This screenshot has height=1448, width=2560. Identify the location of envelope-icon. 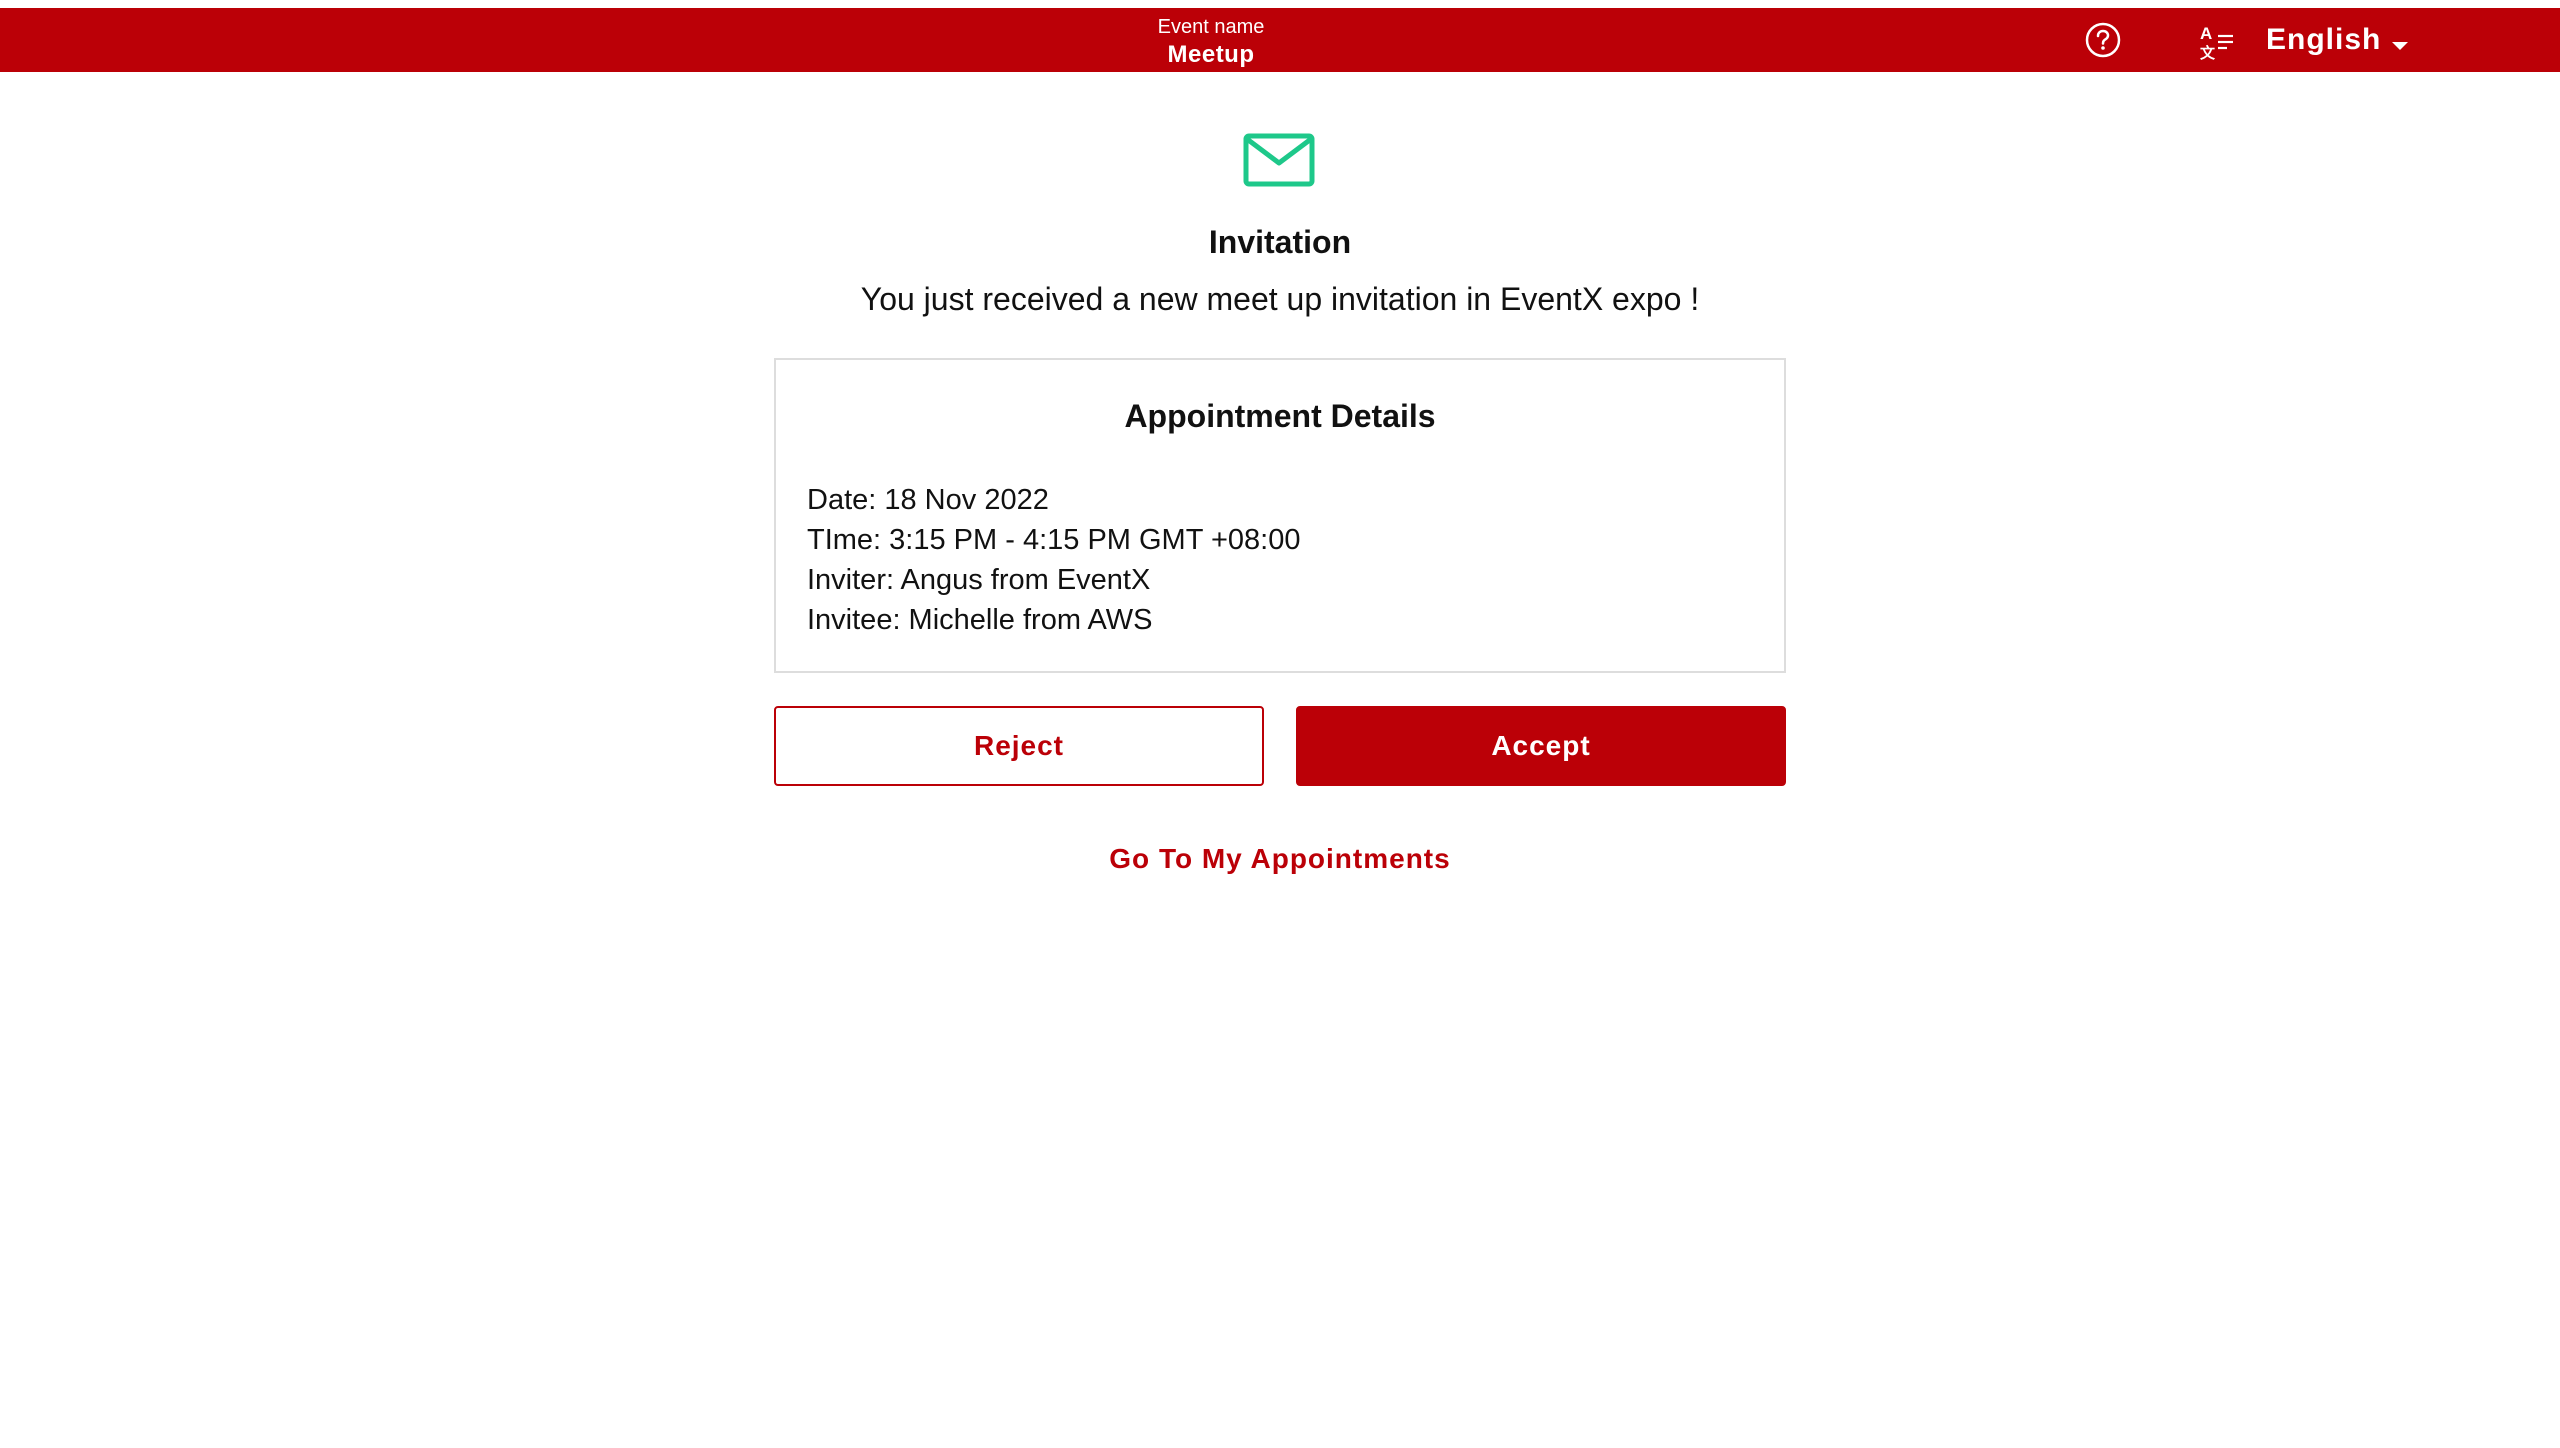
(1279, 160).